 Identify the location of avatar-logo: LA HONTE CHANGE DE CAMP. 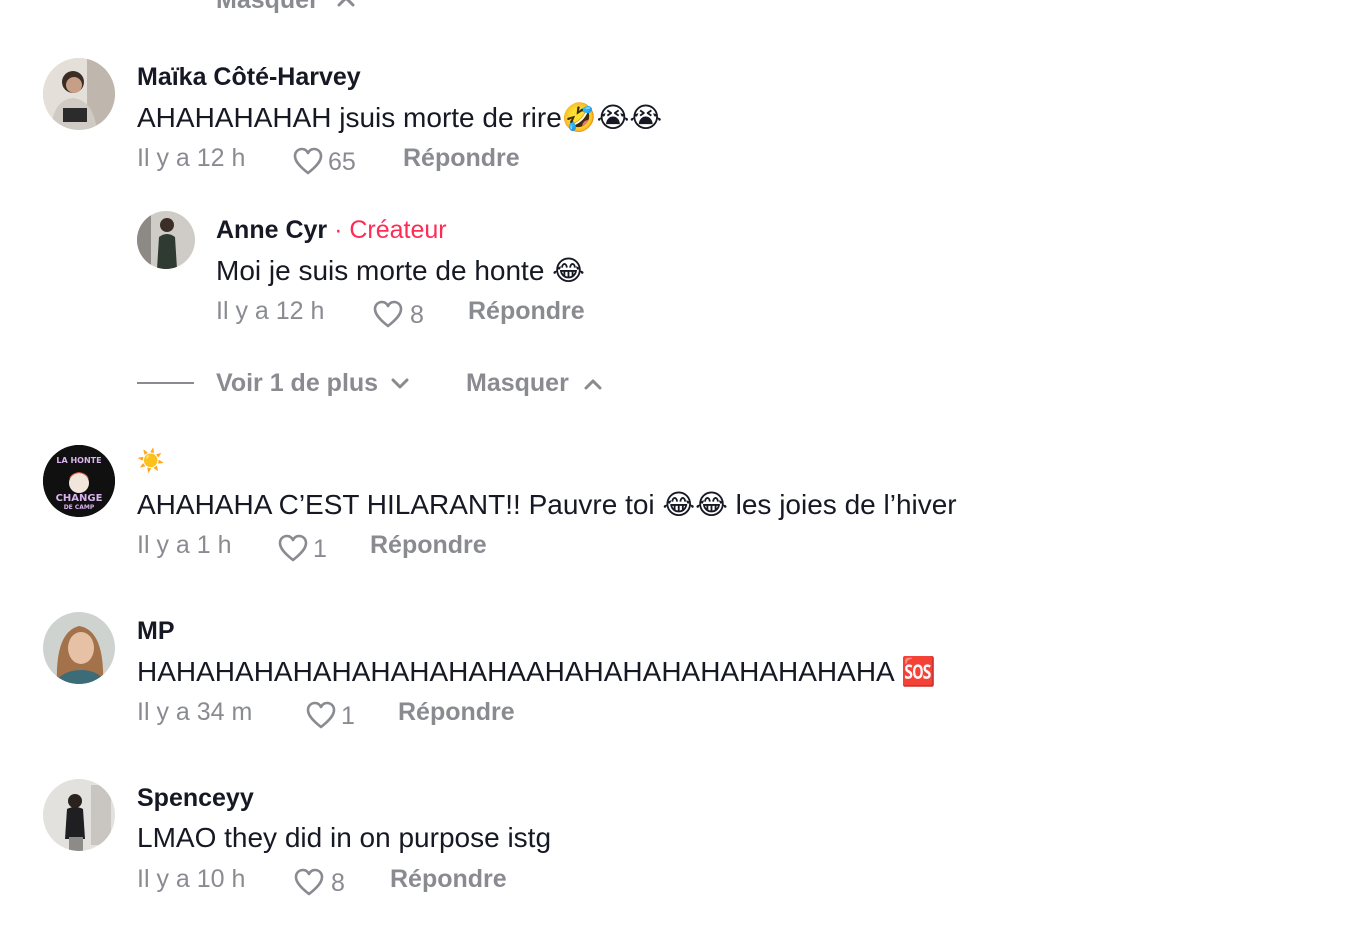
(79, 481).